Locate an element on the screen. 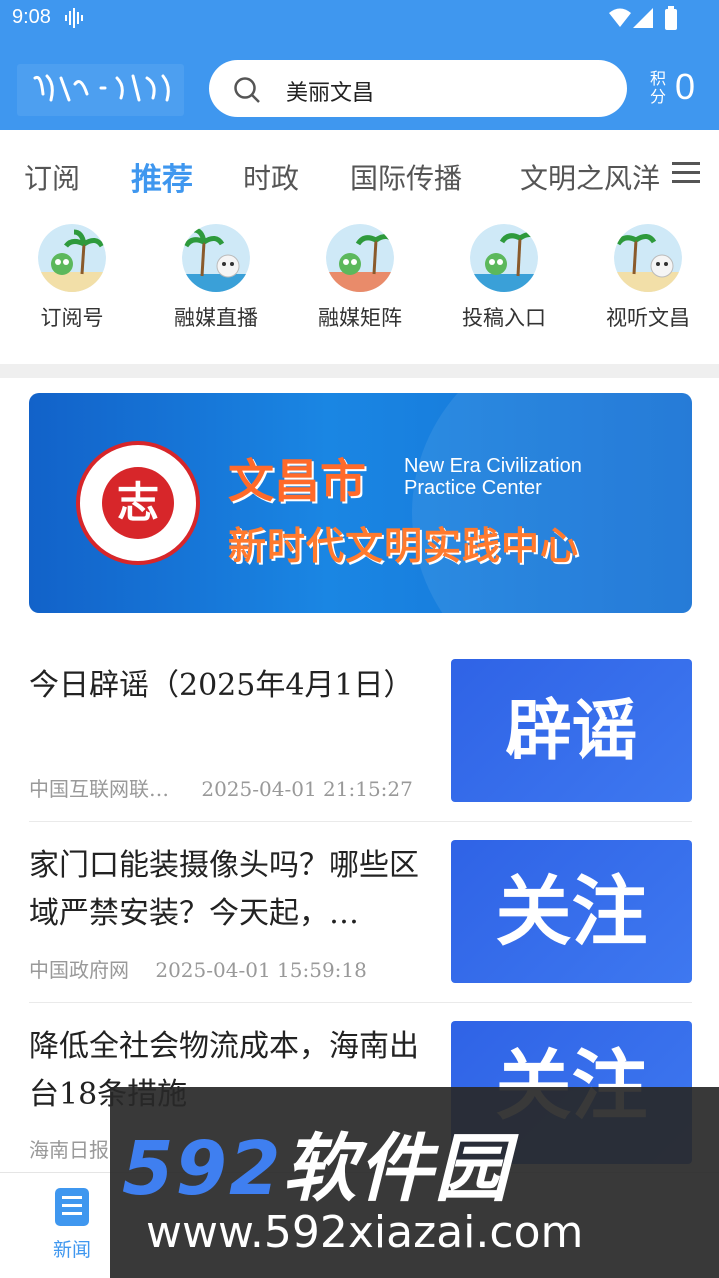  watermark-brand-text: 软件园 is located at coordinates (396, 1169).